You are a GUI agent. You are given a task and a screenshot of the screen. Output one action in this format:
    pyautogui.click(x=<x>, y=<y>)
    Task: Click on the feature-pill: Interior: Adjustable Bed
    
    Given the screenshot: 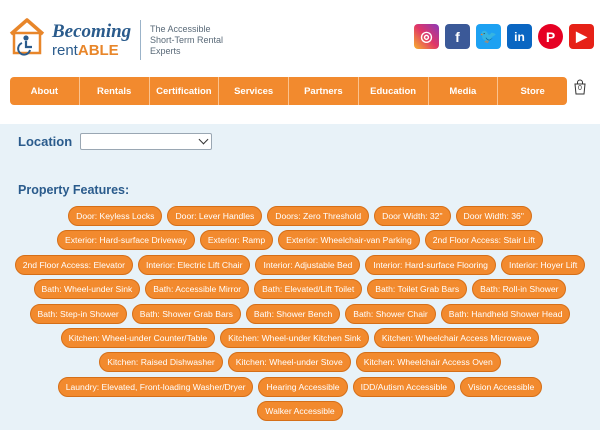 What is the action you would take?
    pyautogui.click(x=308, y=264)
    